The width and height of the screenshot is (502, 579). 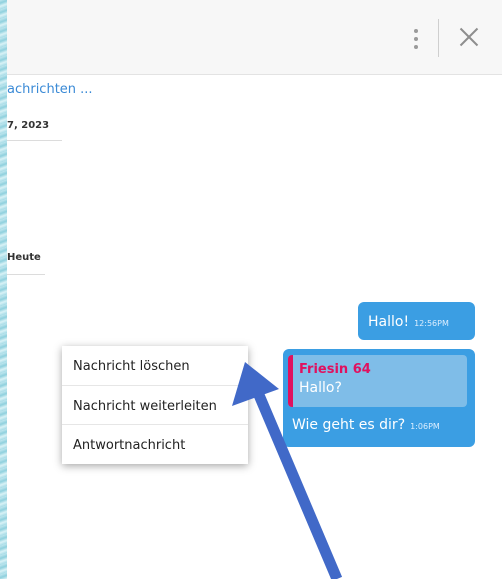 What do you see at coordinates (3, 289) in the screenshot?
I see `background-strip` at bounding box center [3, 289].